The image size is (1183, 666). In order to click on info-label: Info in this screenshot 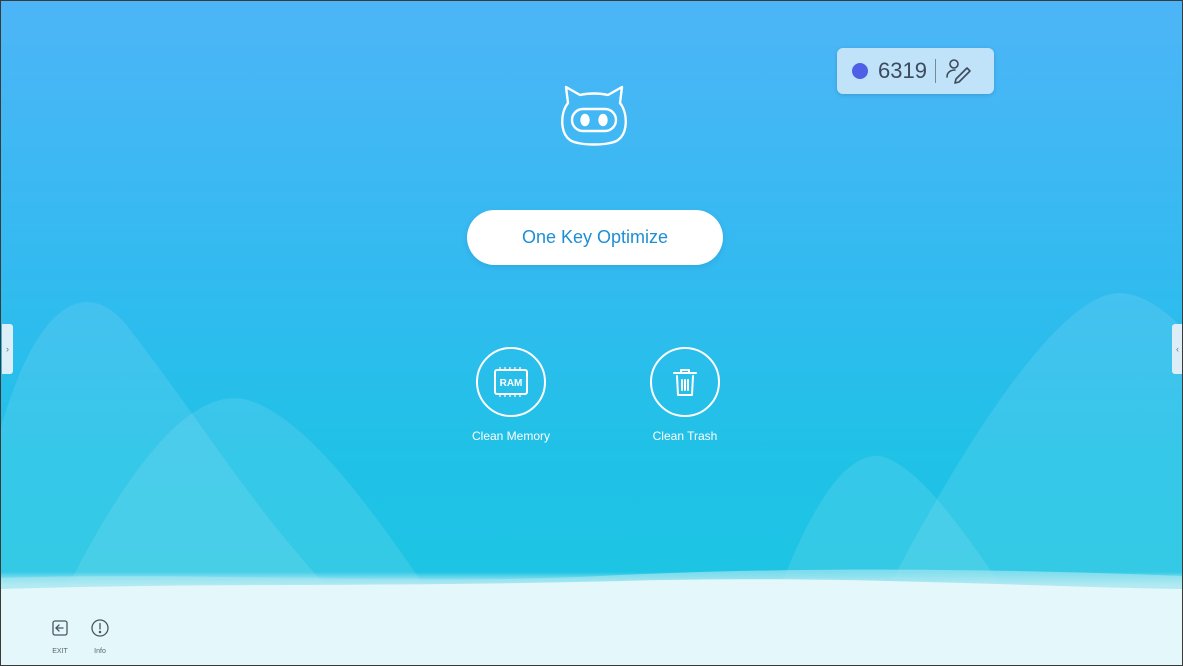, I will do `click(100, 651)`.